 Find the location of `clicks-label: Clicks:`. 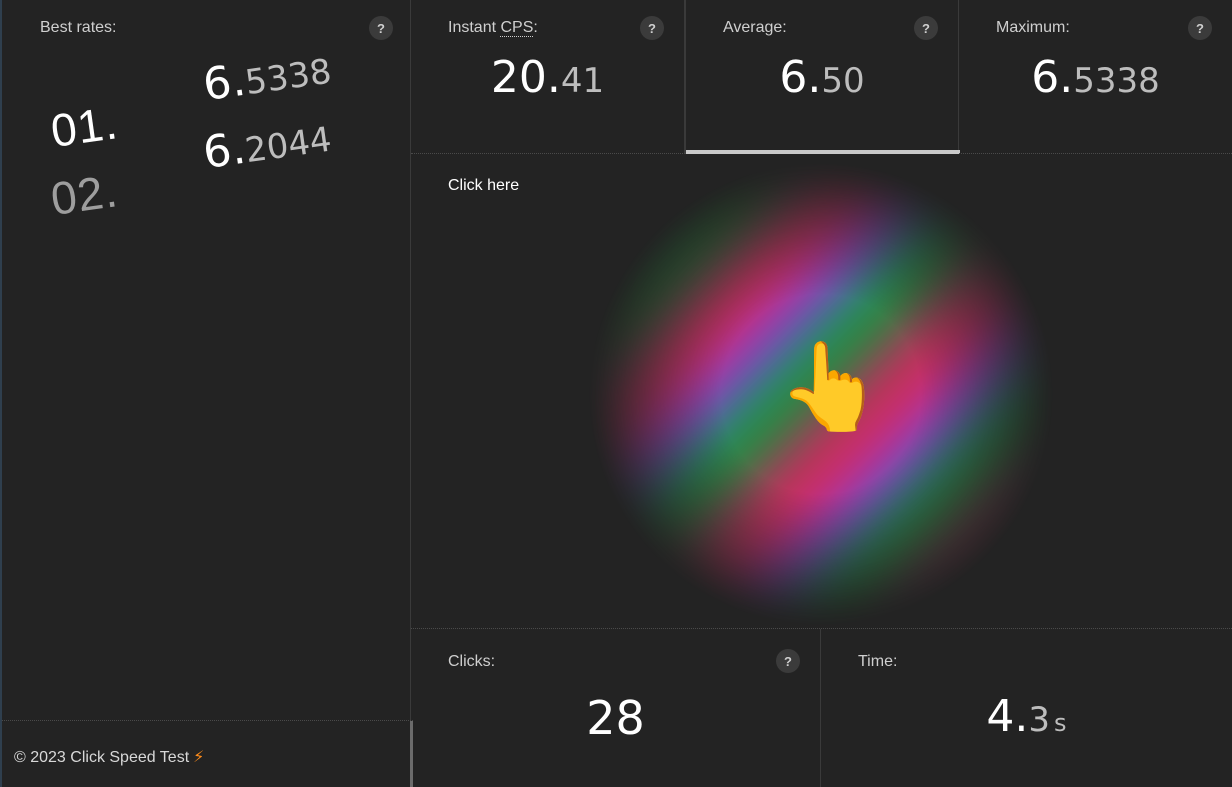

clicks-label: Clicks: is located at coordinates (472, 661).